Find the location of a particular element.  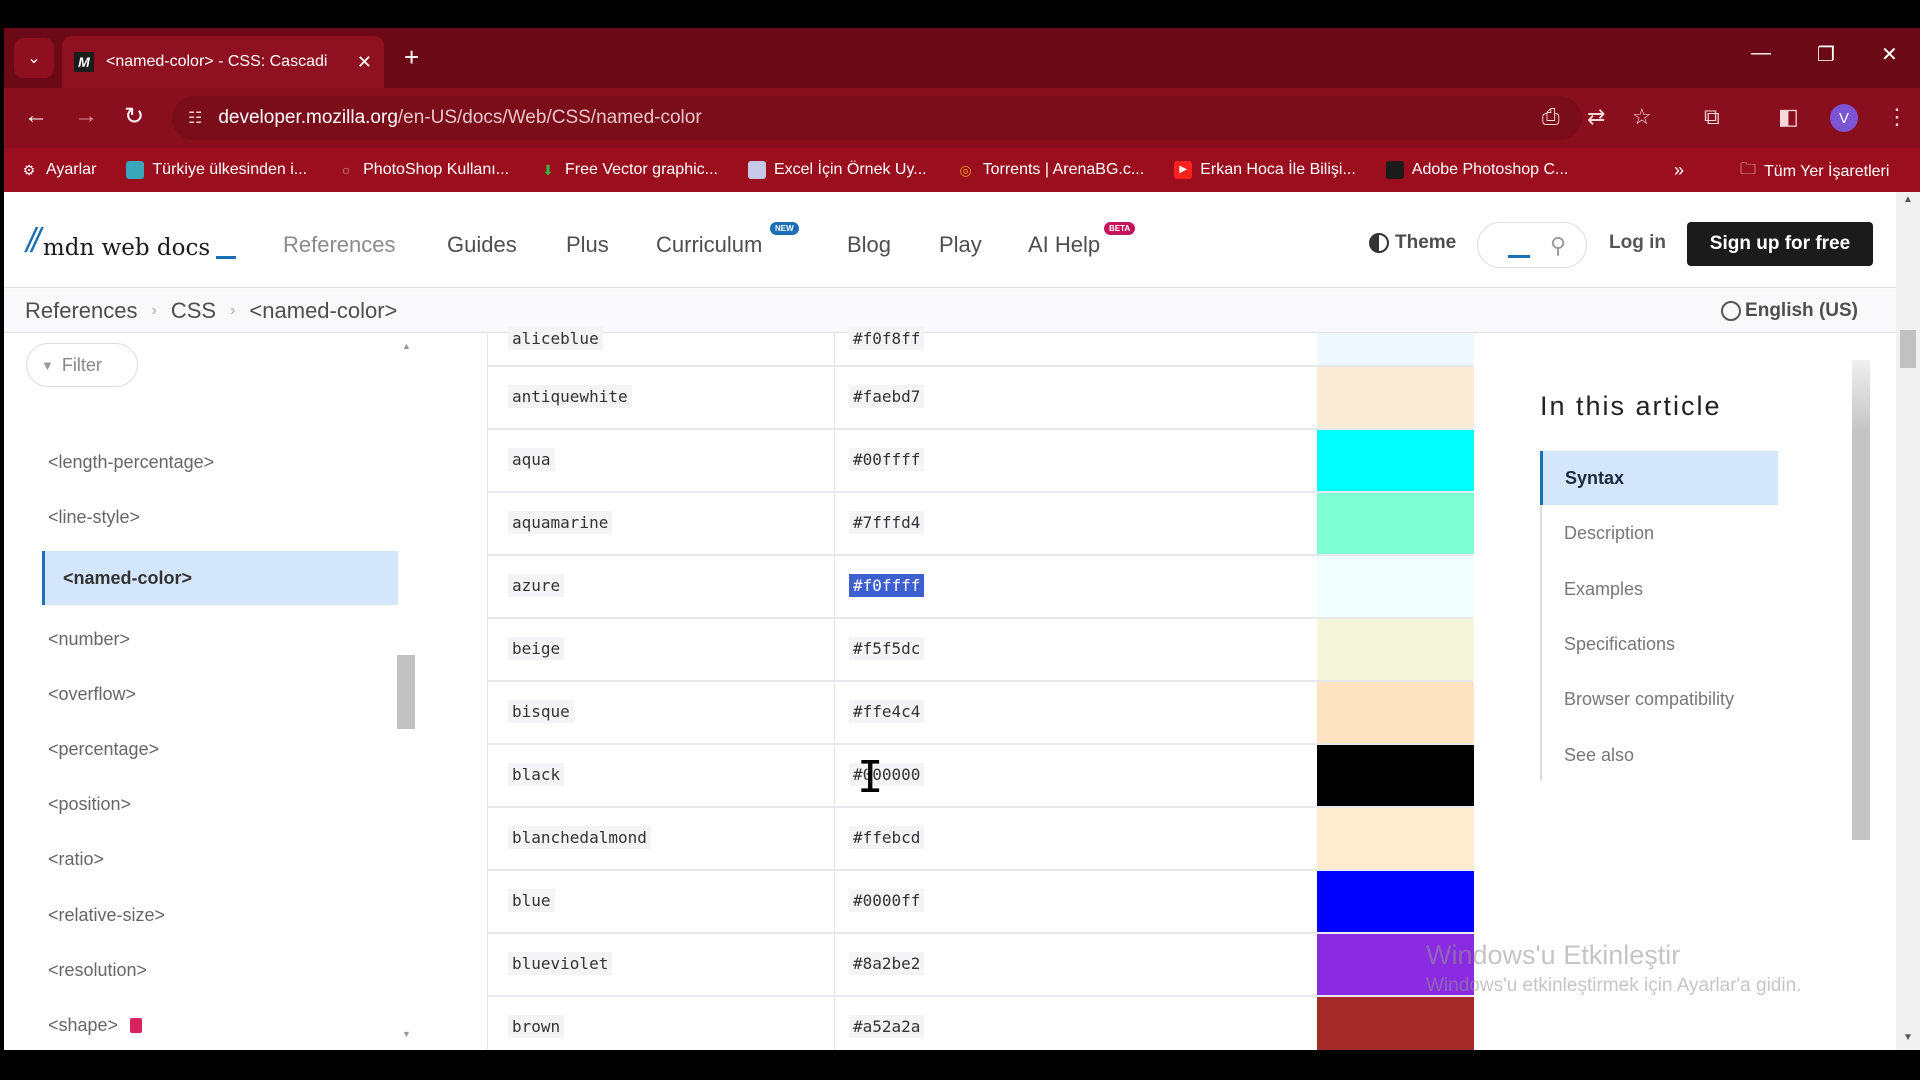

sidebar-item: <length-percentage> is located at coordinates (131, 462).